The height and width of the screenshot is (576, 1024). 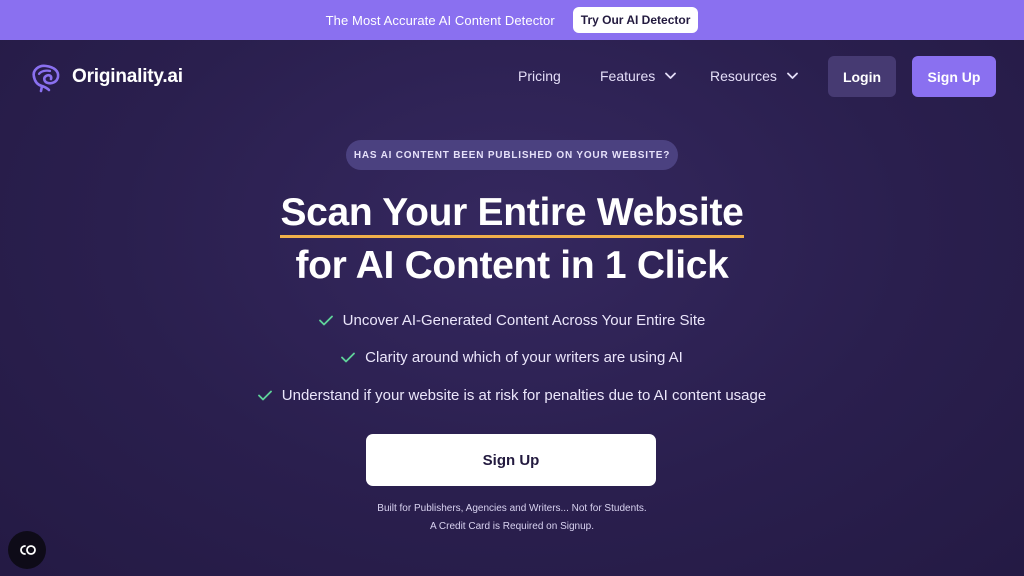 I want to click on nav-pricing-label: Pricing, so click(x=539, y=76).